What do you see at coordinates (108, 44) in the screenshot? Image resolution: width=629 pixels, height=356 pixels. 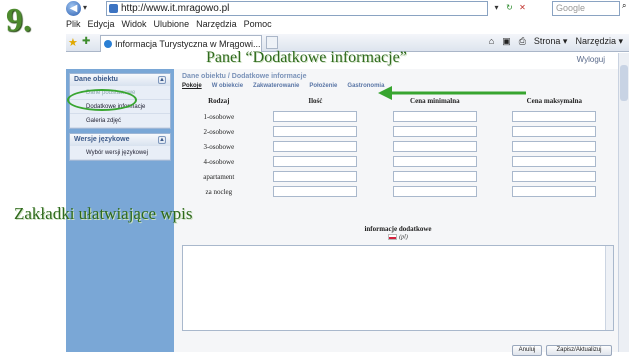 I see `tab-favicon-icon` at bounding box center [108, 44].